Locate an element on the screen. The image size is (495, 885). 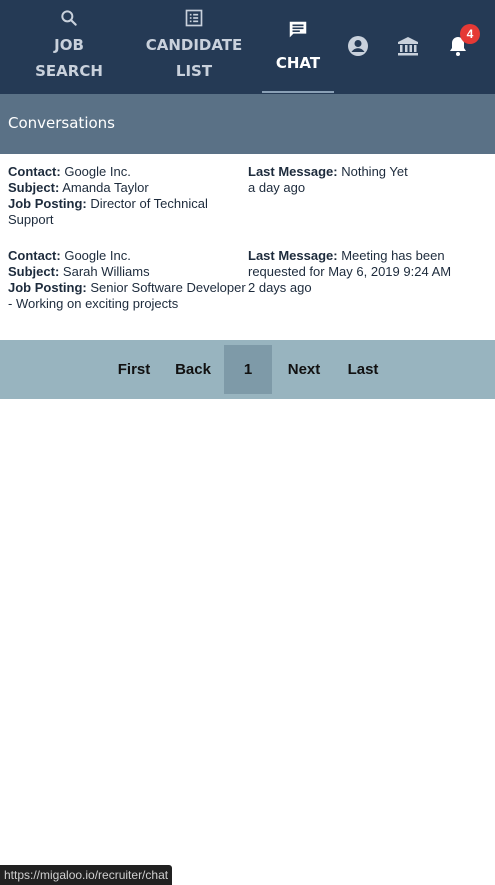
conversations-header: Conversations is located at coordinates (247, 124).